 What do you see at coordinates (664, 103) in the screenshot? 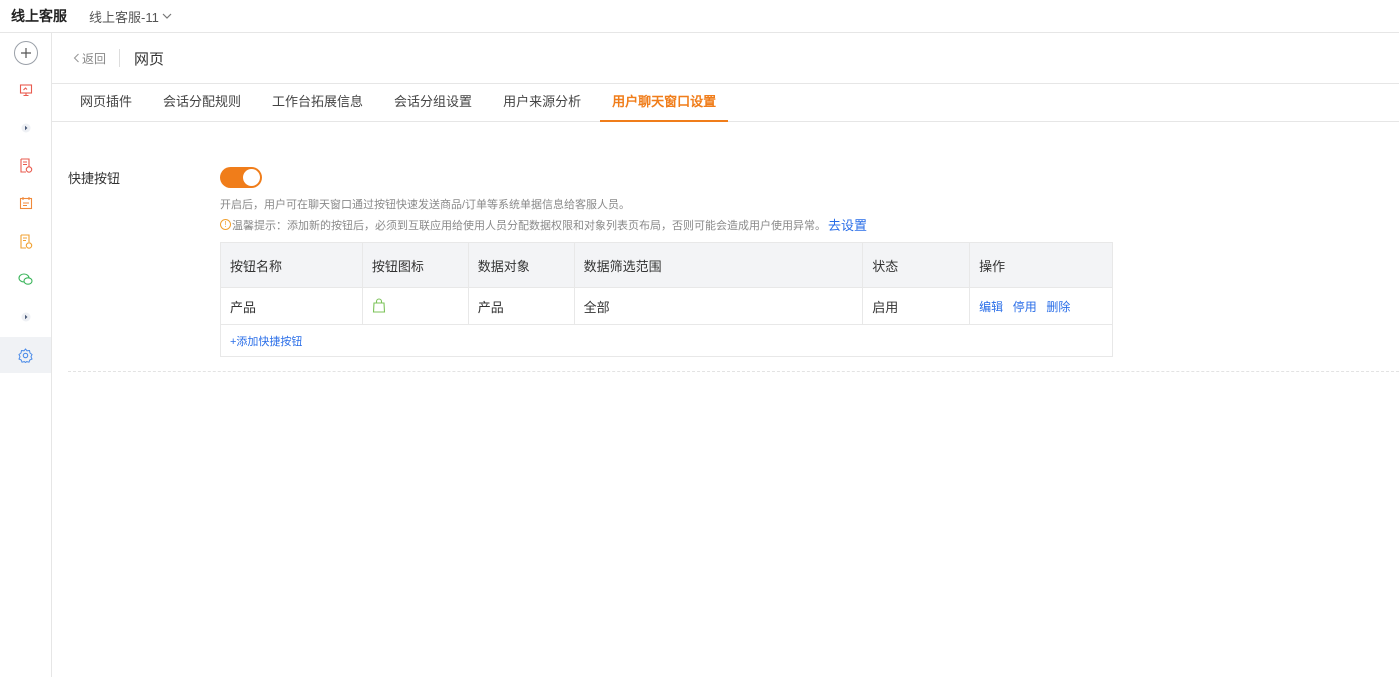
I see `tab-chat-window-settings: 用户聊天窗口设置` at bounding box center [664, 103].